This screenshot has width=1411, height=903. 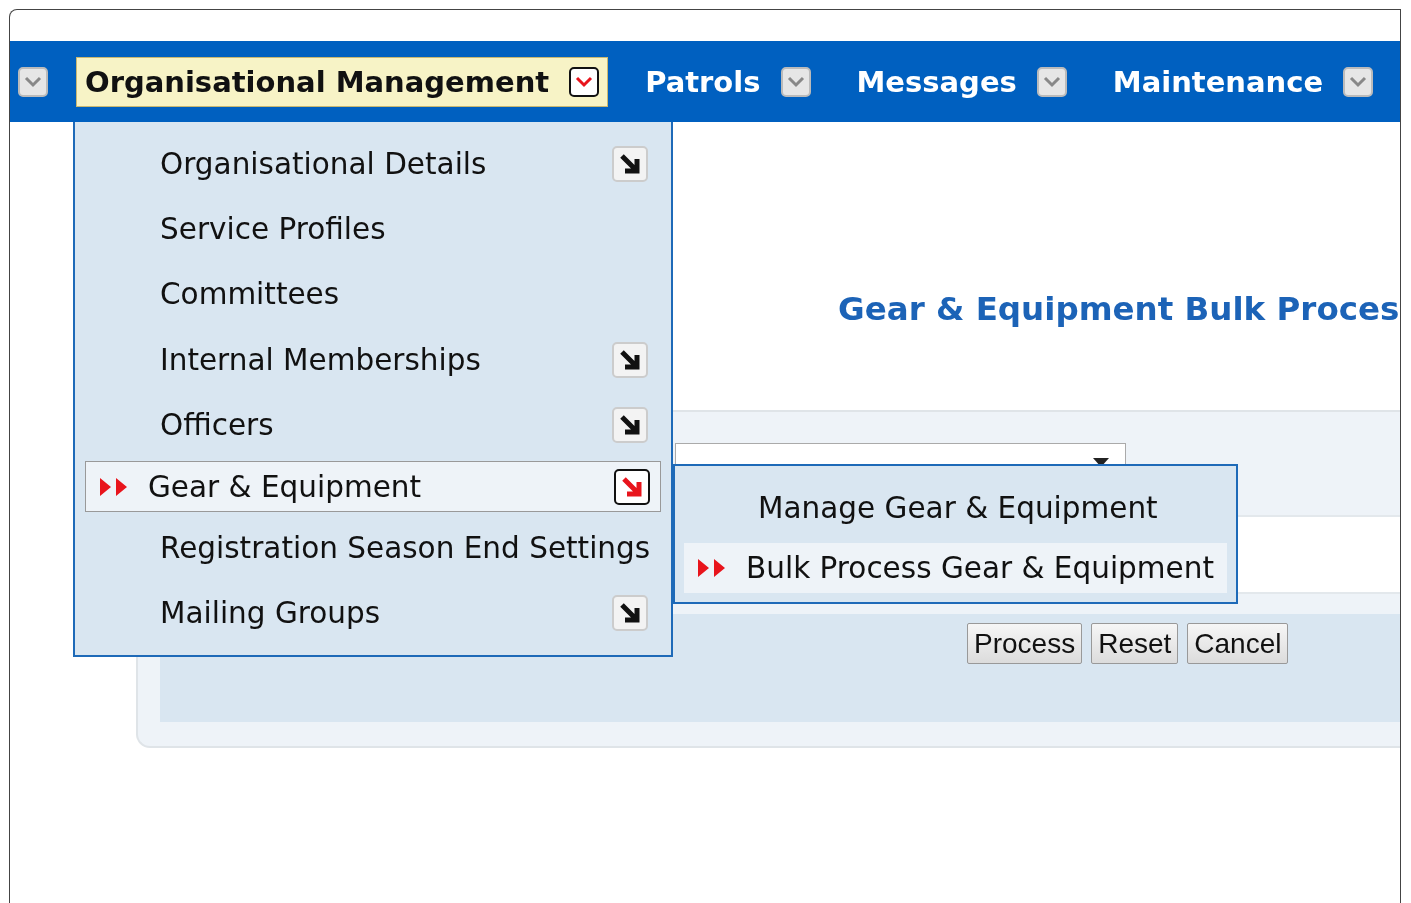 I want to click on form-button: Reset, so click(x=1135, y=643).